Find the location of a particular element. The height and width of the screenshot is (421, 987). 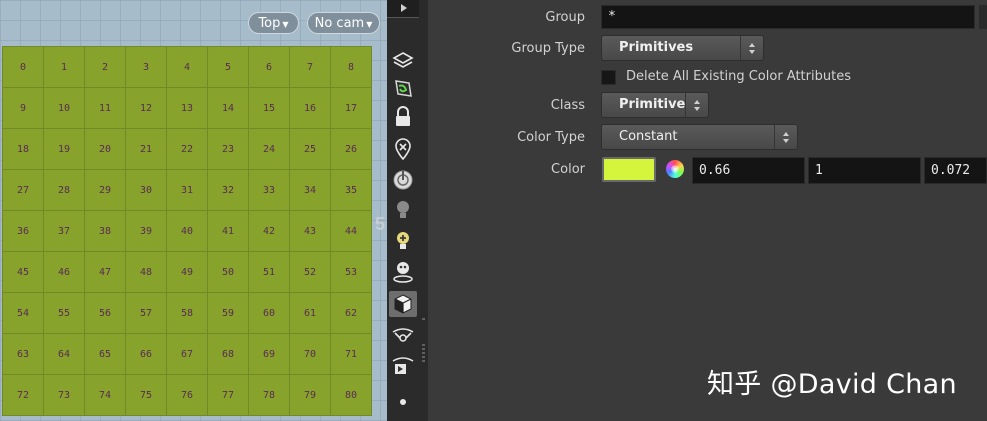

group-type-label: Group Type is located at coordinates (548, 48).